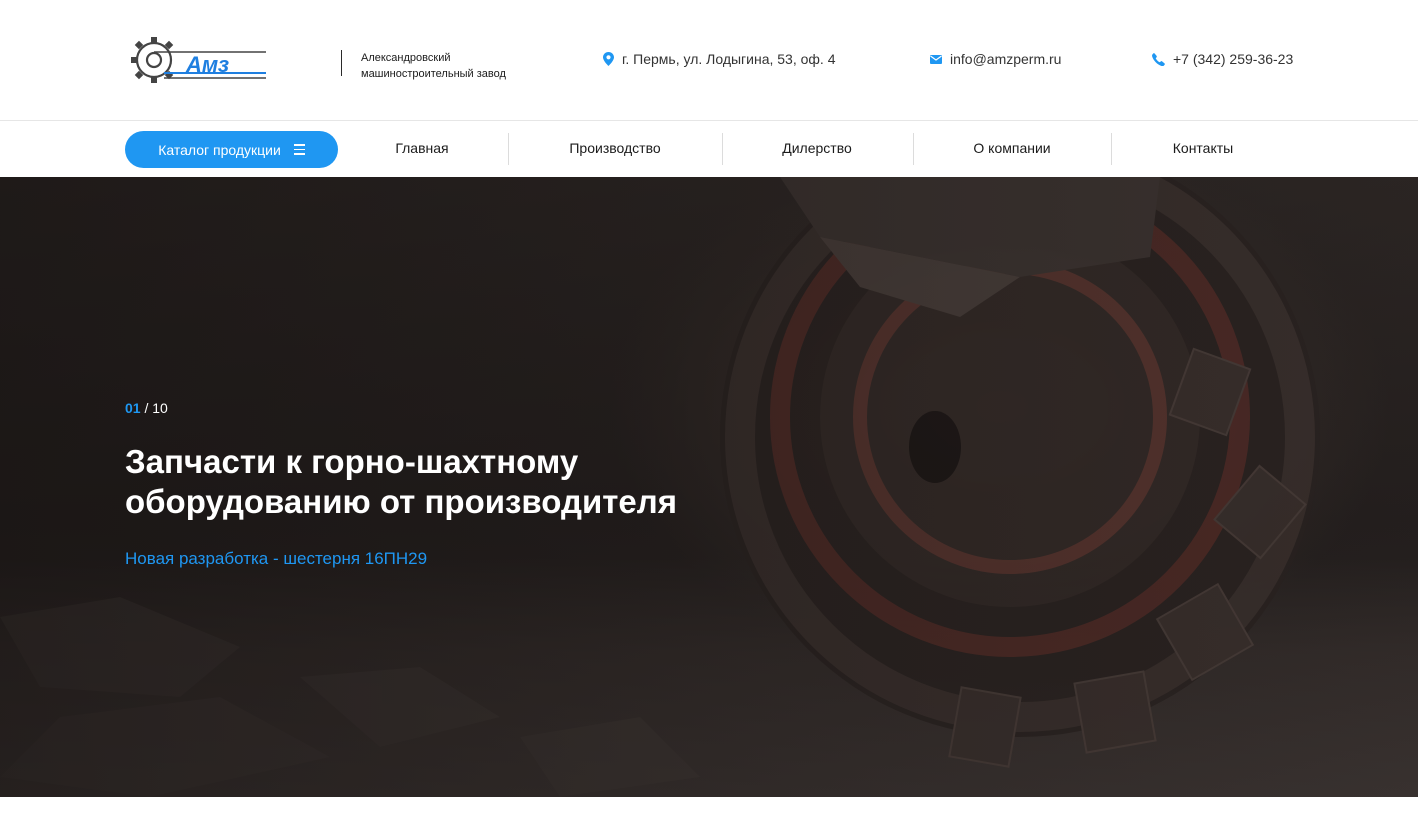  Describe the element at coordinates (936, 59) in the screenshot. I see `envelope-icon` at that location.